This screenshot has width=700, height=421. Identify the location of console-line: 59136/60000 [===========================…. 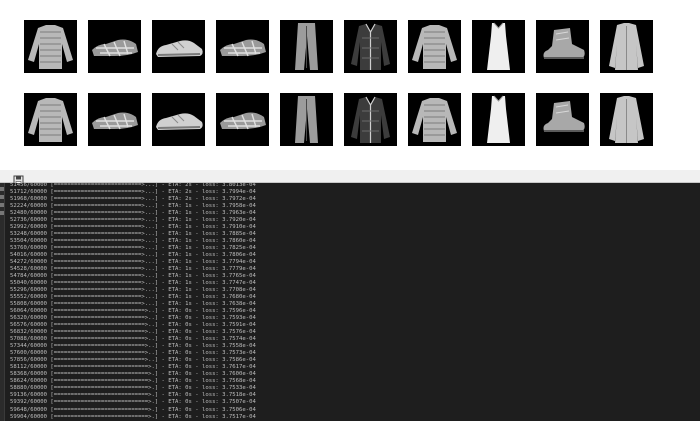
(133, 395).